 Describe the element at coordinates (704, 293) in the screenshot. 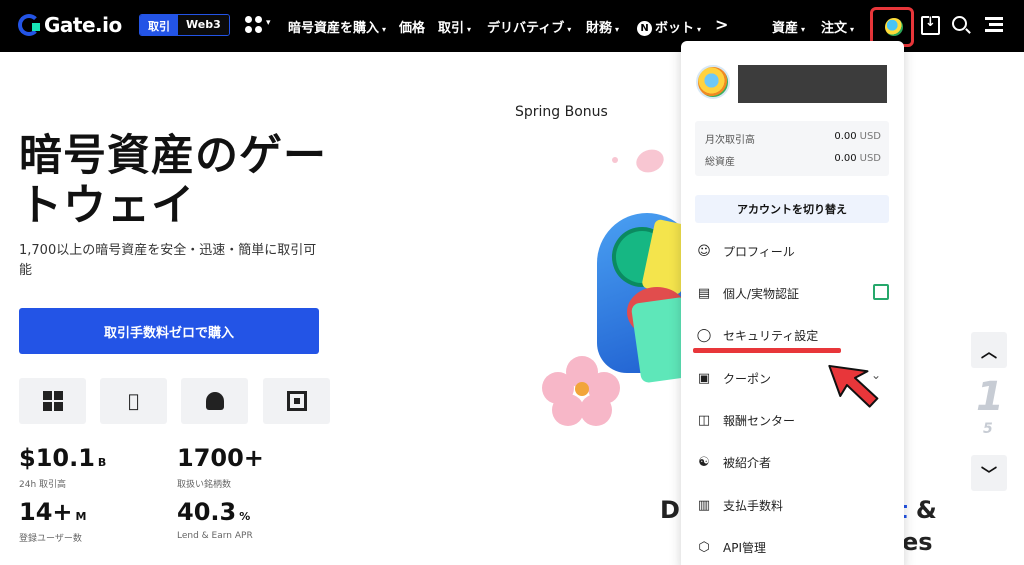

I see `id-card-icon: ▤` at that location.